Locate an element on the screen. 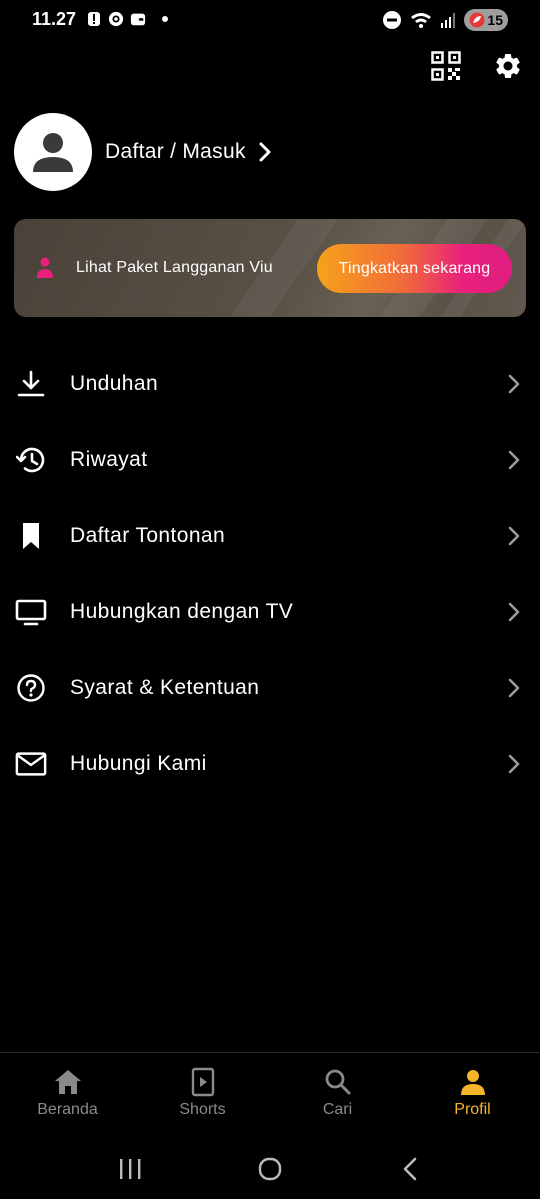 This screenshot has height=1199, width=540. nav-label: Shorts is located at coordinates (202, 1109).